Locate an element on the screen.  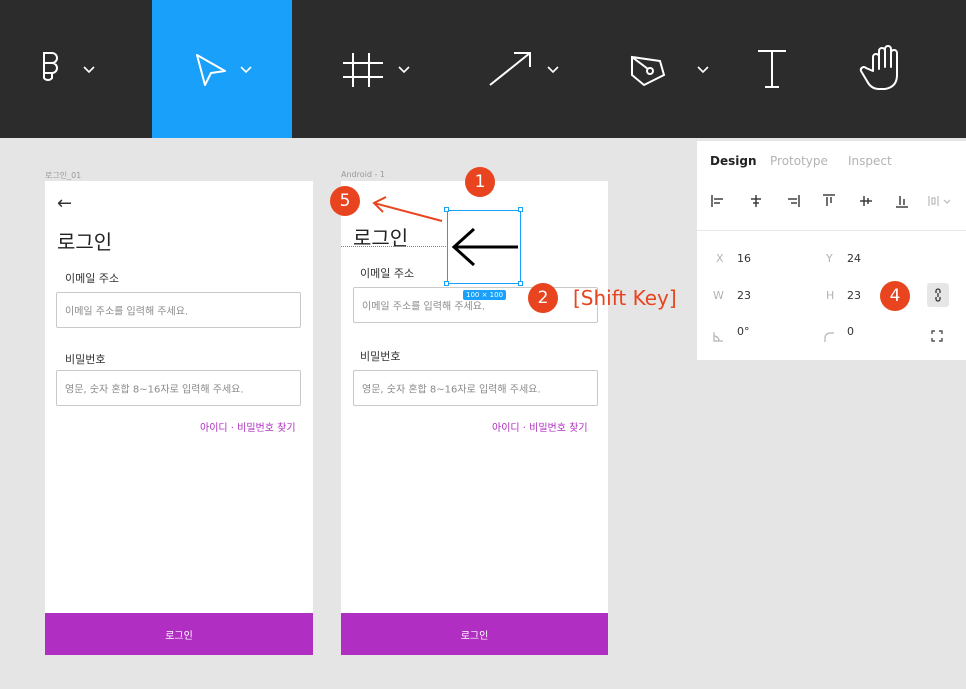
independent-corners-icon is located at coordinates (937, 336).